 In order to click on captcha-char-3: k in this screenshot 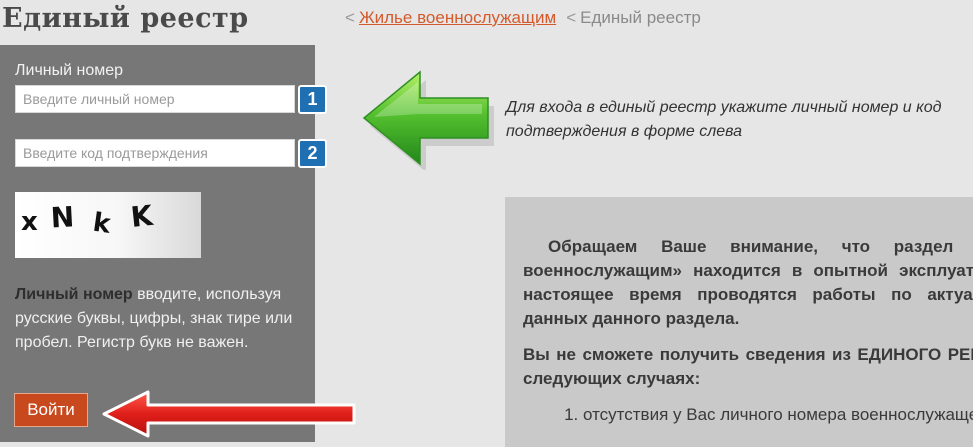, I will do `click(102, 224)`.